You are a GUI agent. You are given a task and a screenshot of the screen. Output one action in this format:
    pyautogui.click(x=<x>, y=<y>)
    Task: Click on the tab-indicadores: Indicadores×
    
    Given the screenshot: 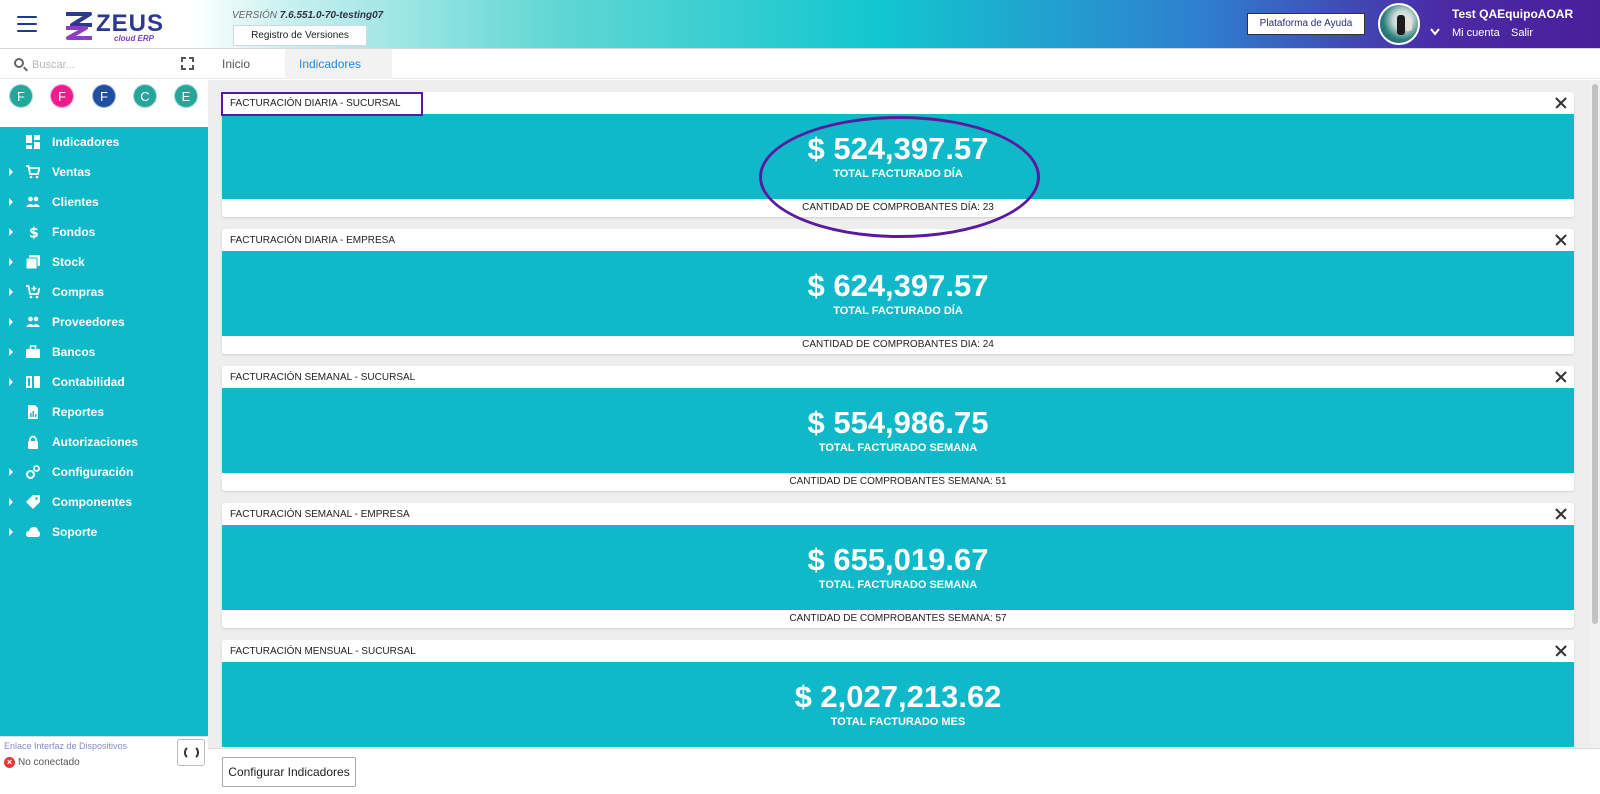 What is the action you would take?
    pyautogui.click(x=338, y=76)
    